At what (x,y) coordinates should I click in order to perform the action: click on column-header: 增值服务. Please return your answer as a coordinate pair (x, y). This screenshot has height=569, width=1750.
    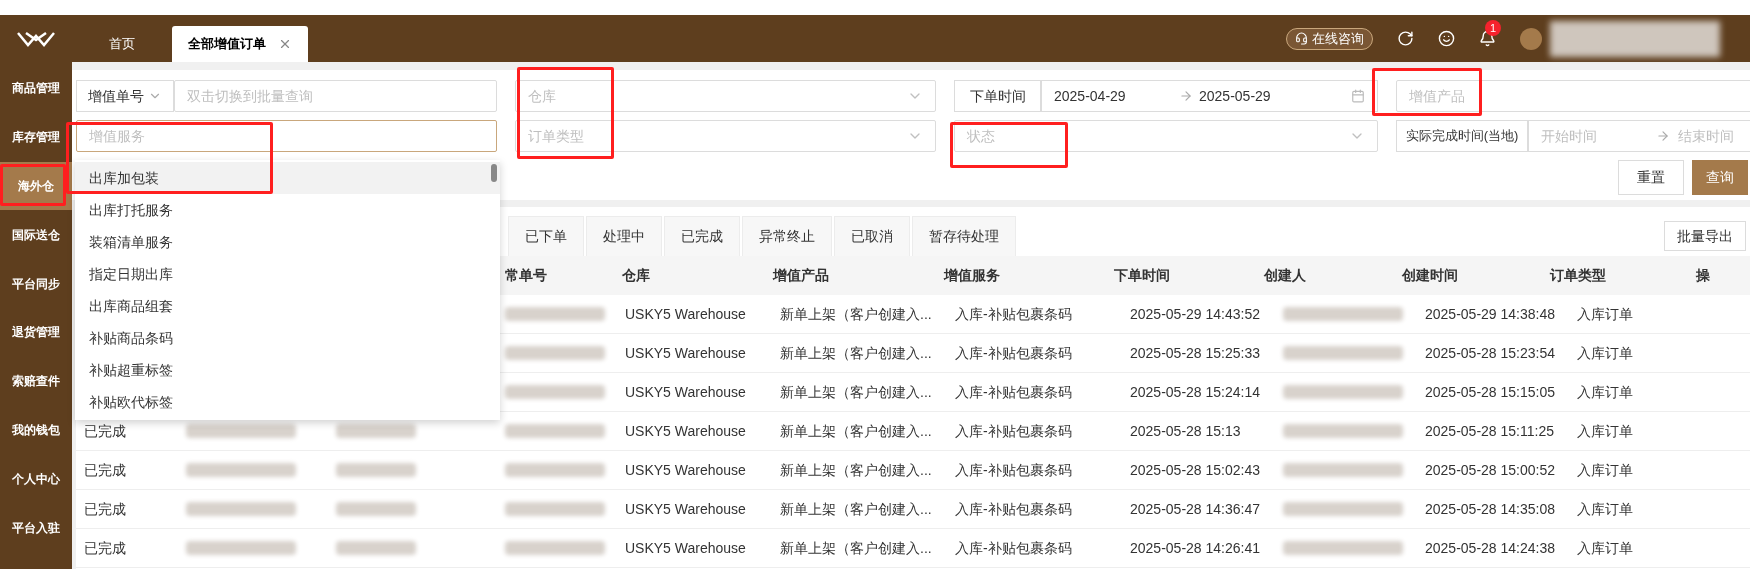
    Looking at the image, I should click on (971, 275).